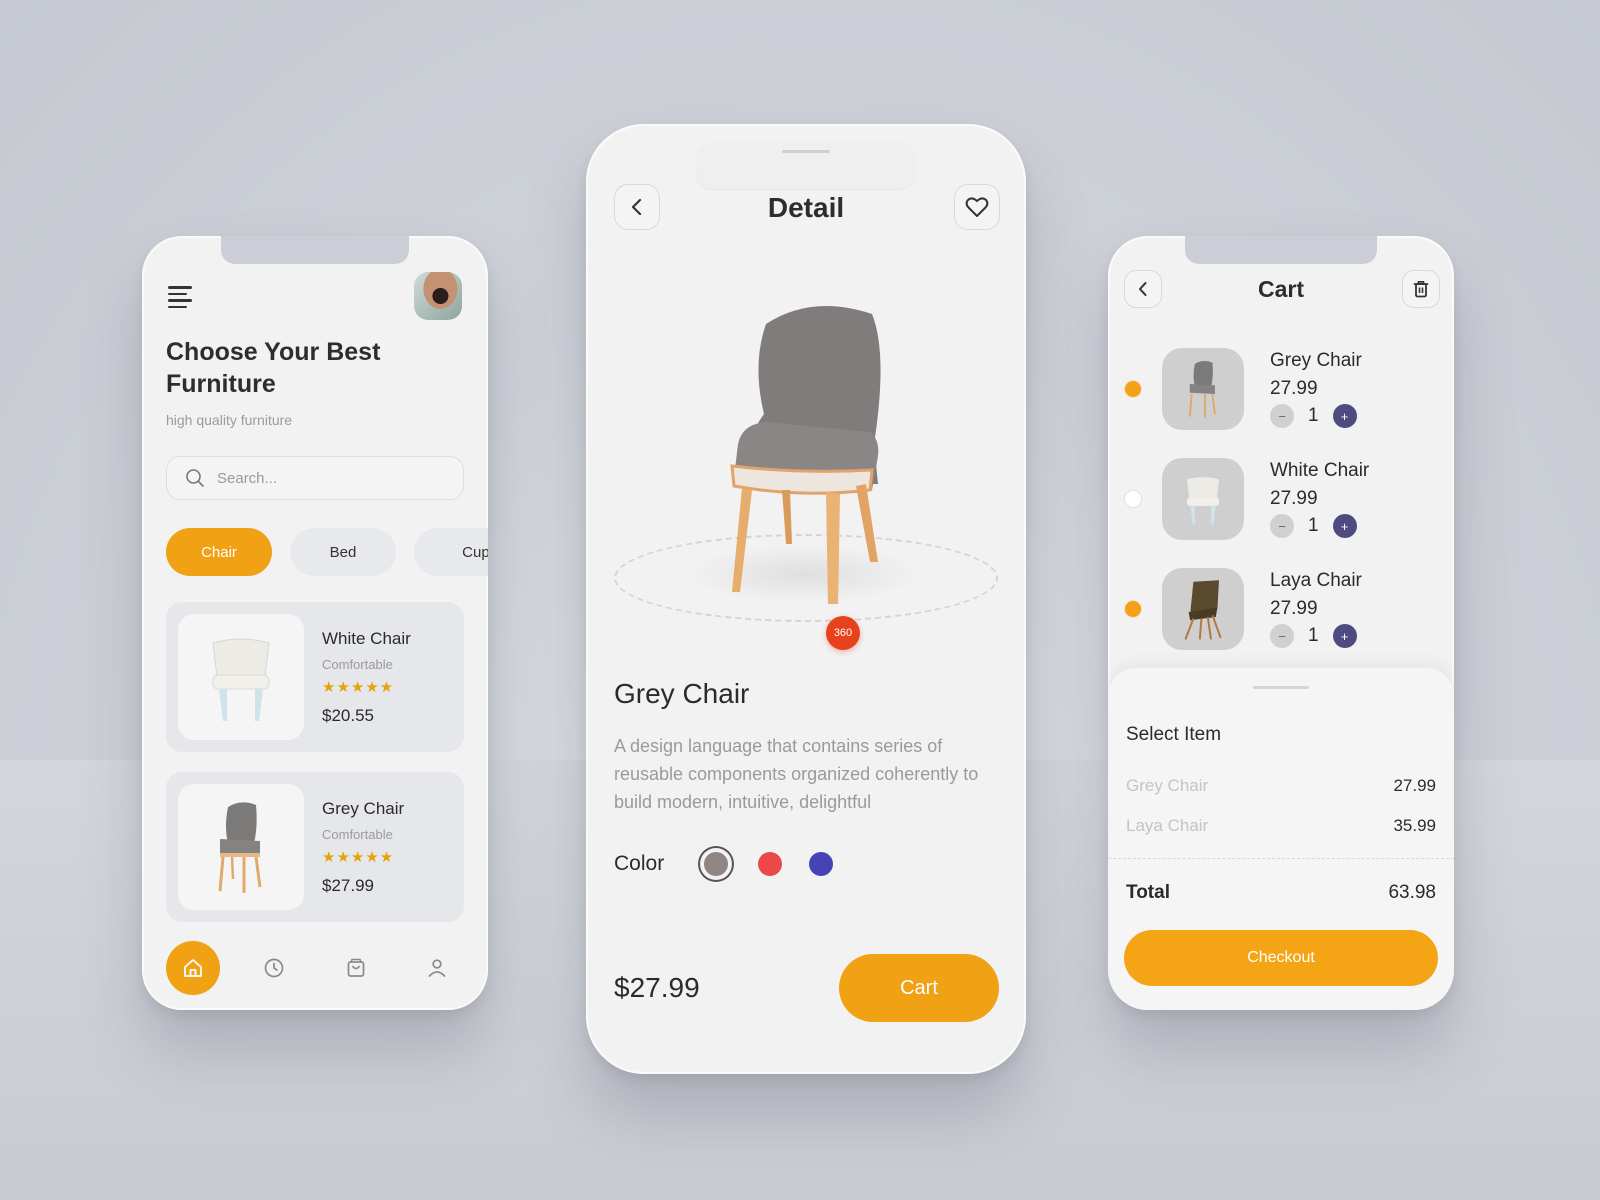 The height and width of the screenshot is (1200, 1600). Describe the element at coordinates (716, 864) in the screenshot. I see `color-swatch-grey` at that location.